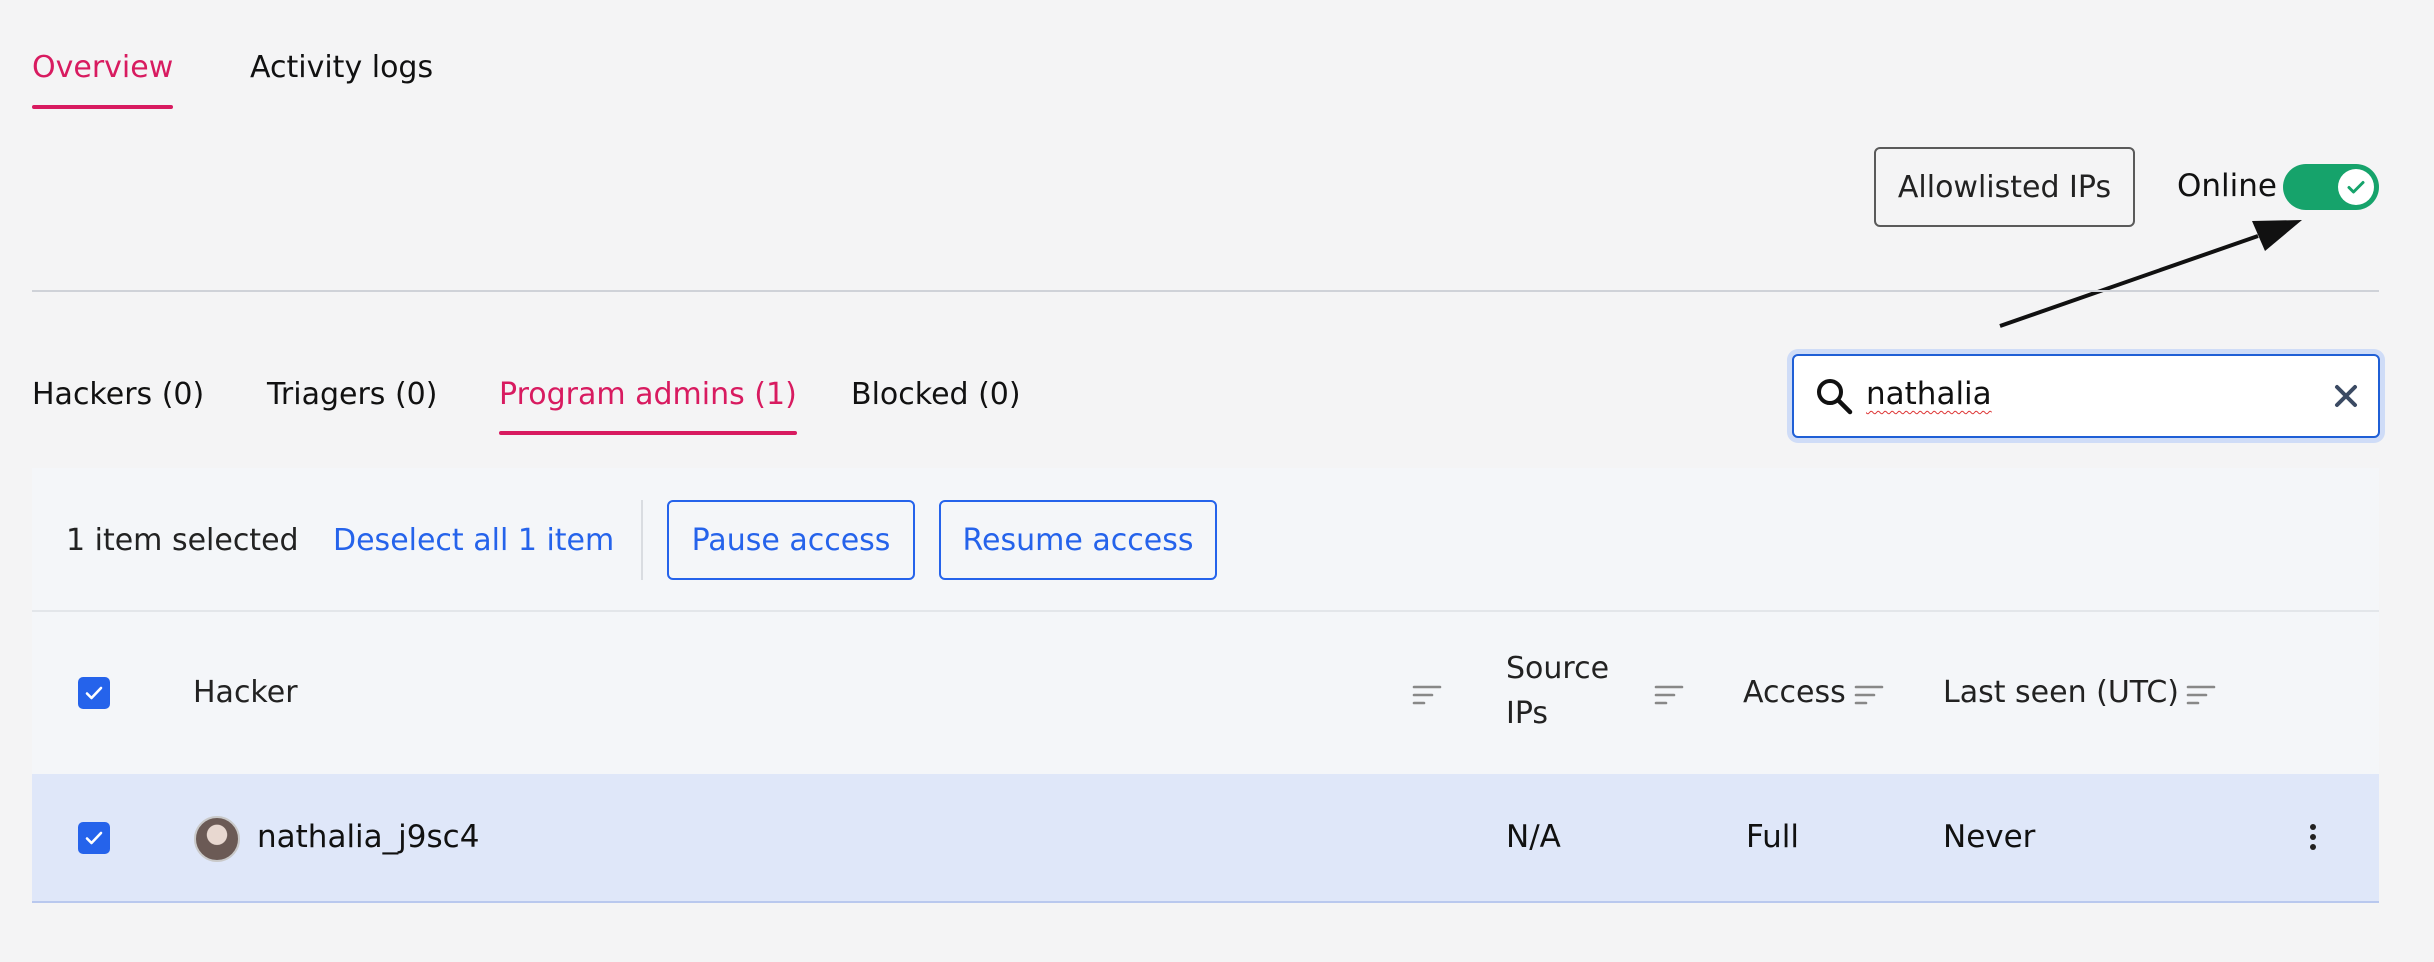 The height and width of the screenshot is (962, 2434). I want to click on column-header-source-ips: Source IPs, so click(1557, 691).